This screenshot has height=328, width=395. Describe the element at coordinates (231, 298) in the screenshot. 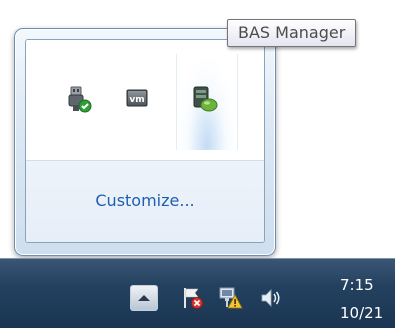

I see `network-warning-icon` at that location.